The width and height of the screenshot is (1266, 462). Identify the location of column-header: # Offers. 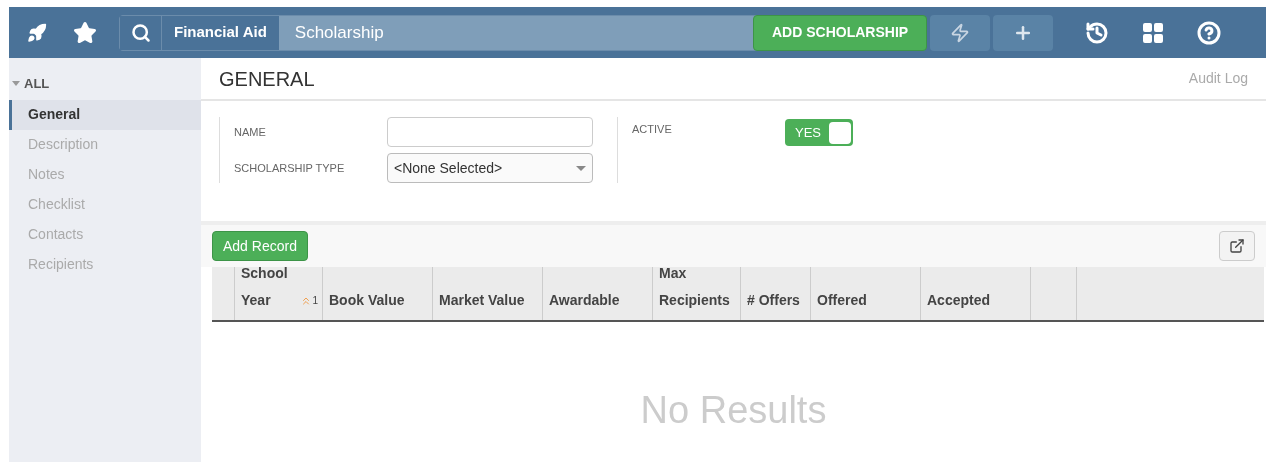
(773, 300).